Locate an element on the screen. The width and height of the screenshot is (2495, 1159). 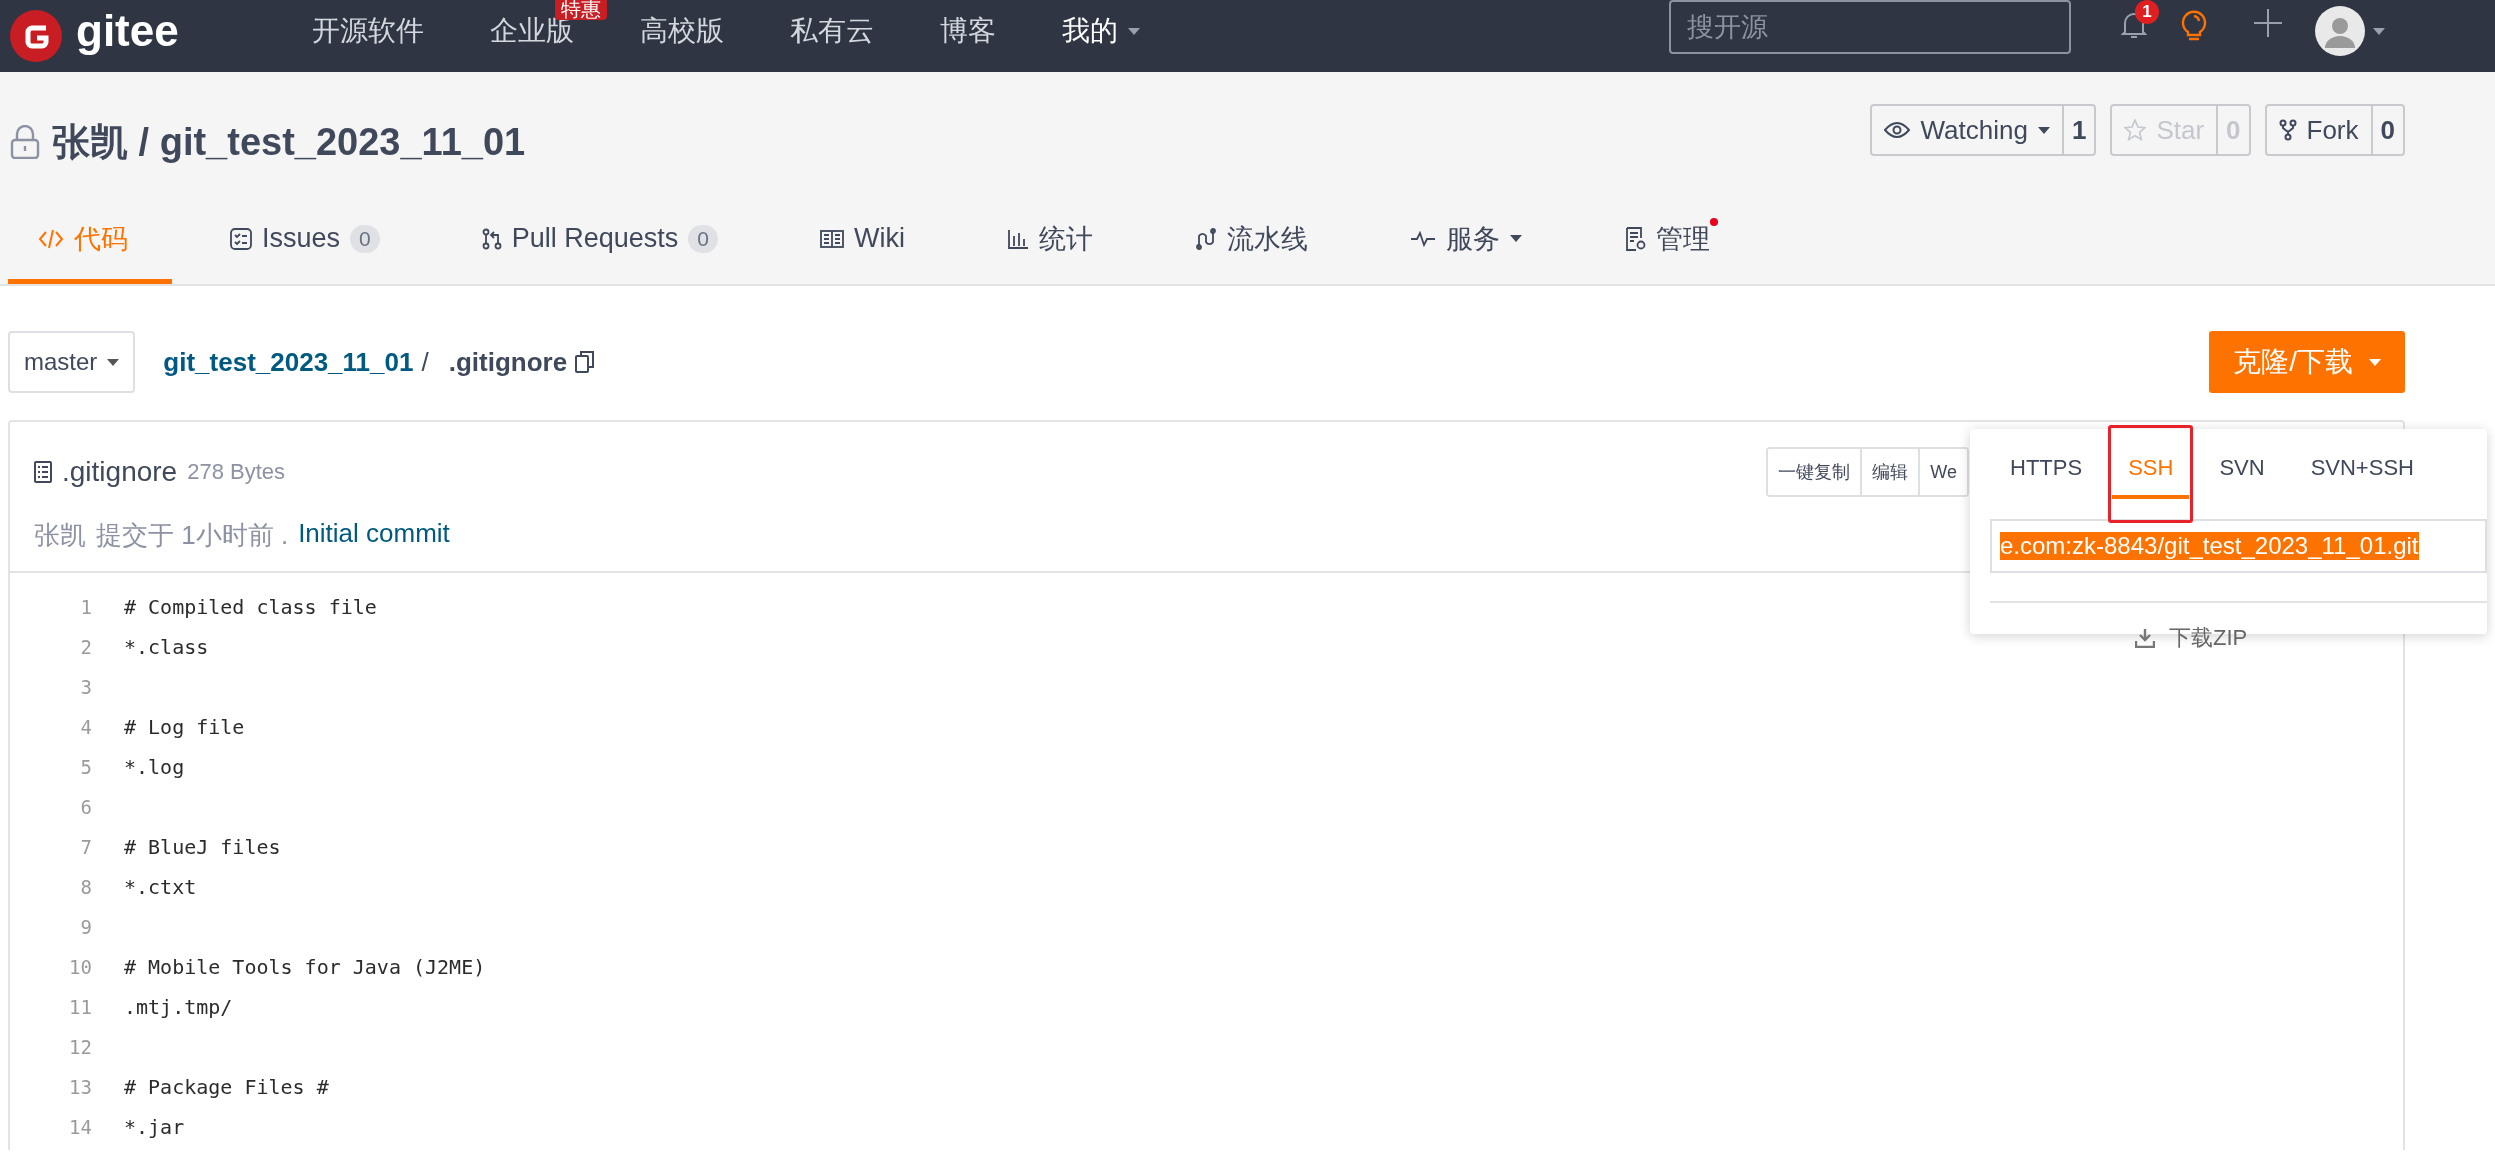
pulse-icon is located at coordinates (1423, 238).